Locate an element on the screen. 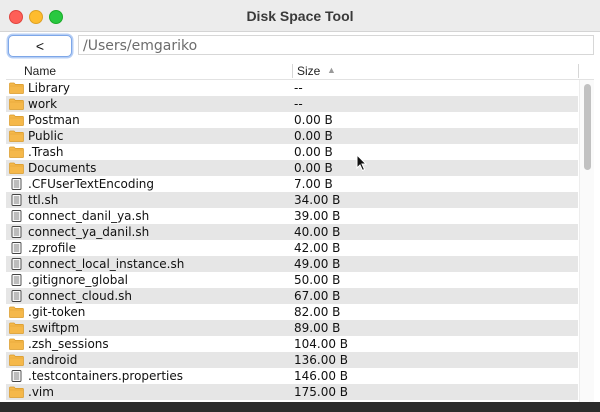 The width and height of the screenshot is (600, 412). table-row: .zprofile 42.00 B is located at coordinates (292, 248).